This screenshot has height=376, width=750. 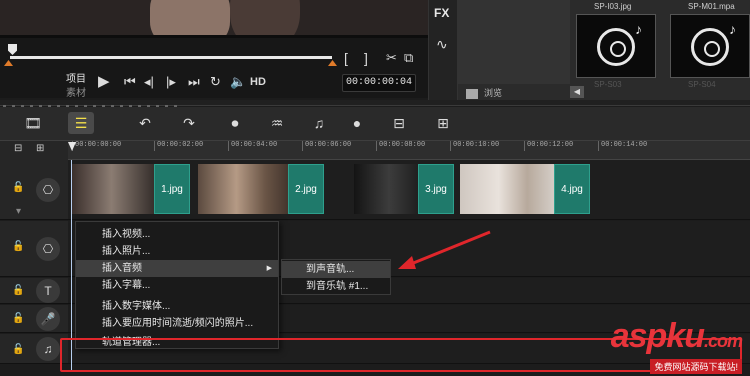 I want to click on skip-end-icon: ⏭, so click(x=194, y=82).